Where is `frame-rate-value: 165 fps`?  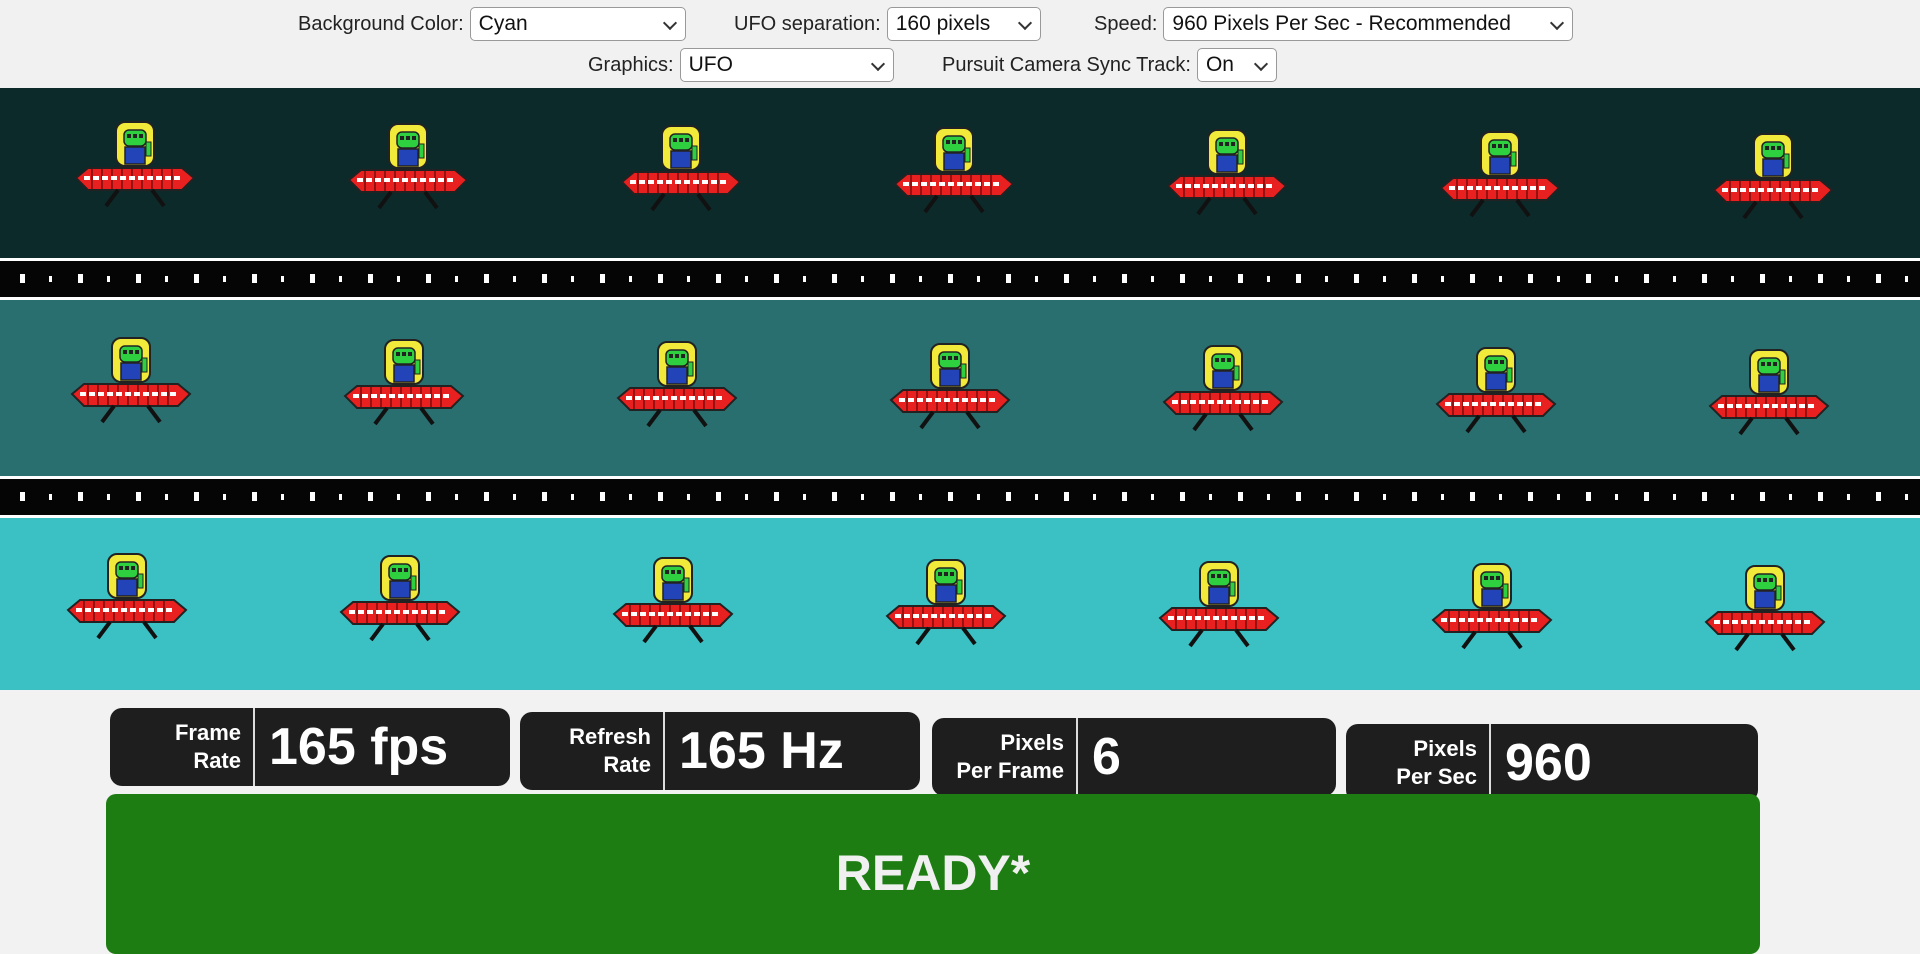 frame-rate-value: 165 fps is located at coordinates (359, 747).